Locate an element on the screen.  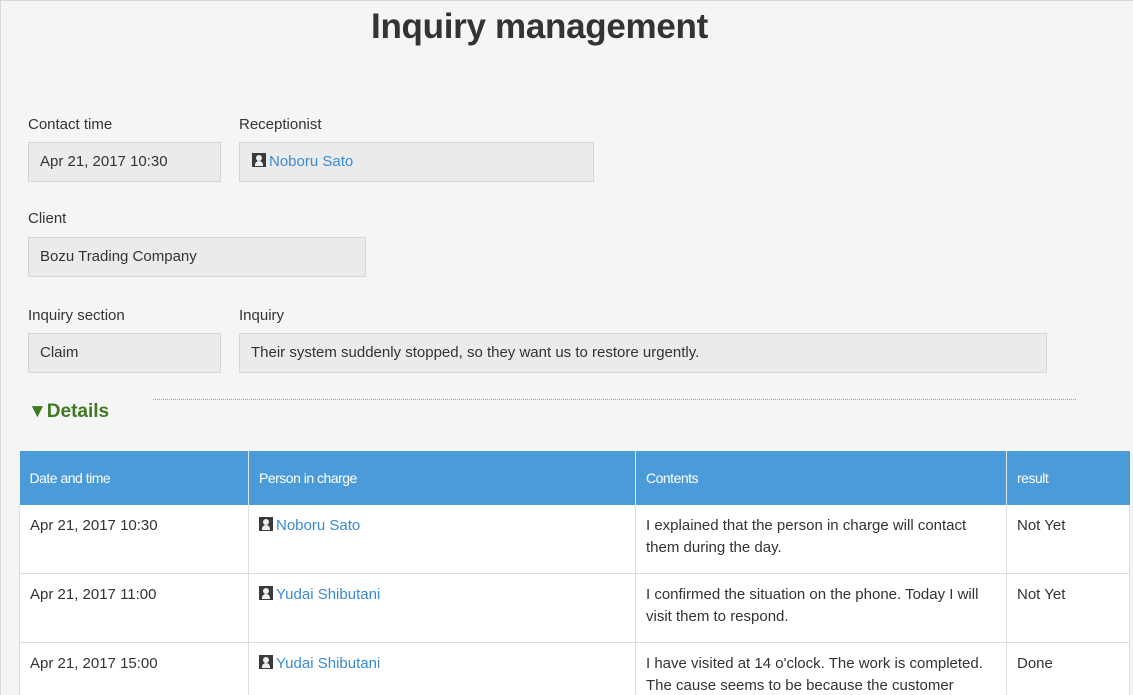
cell-datetime: Apr 21, 2017 10:30 is located at coordinates (134, 539).